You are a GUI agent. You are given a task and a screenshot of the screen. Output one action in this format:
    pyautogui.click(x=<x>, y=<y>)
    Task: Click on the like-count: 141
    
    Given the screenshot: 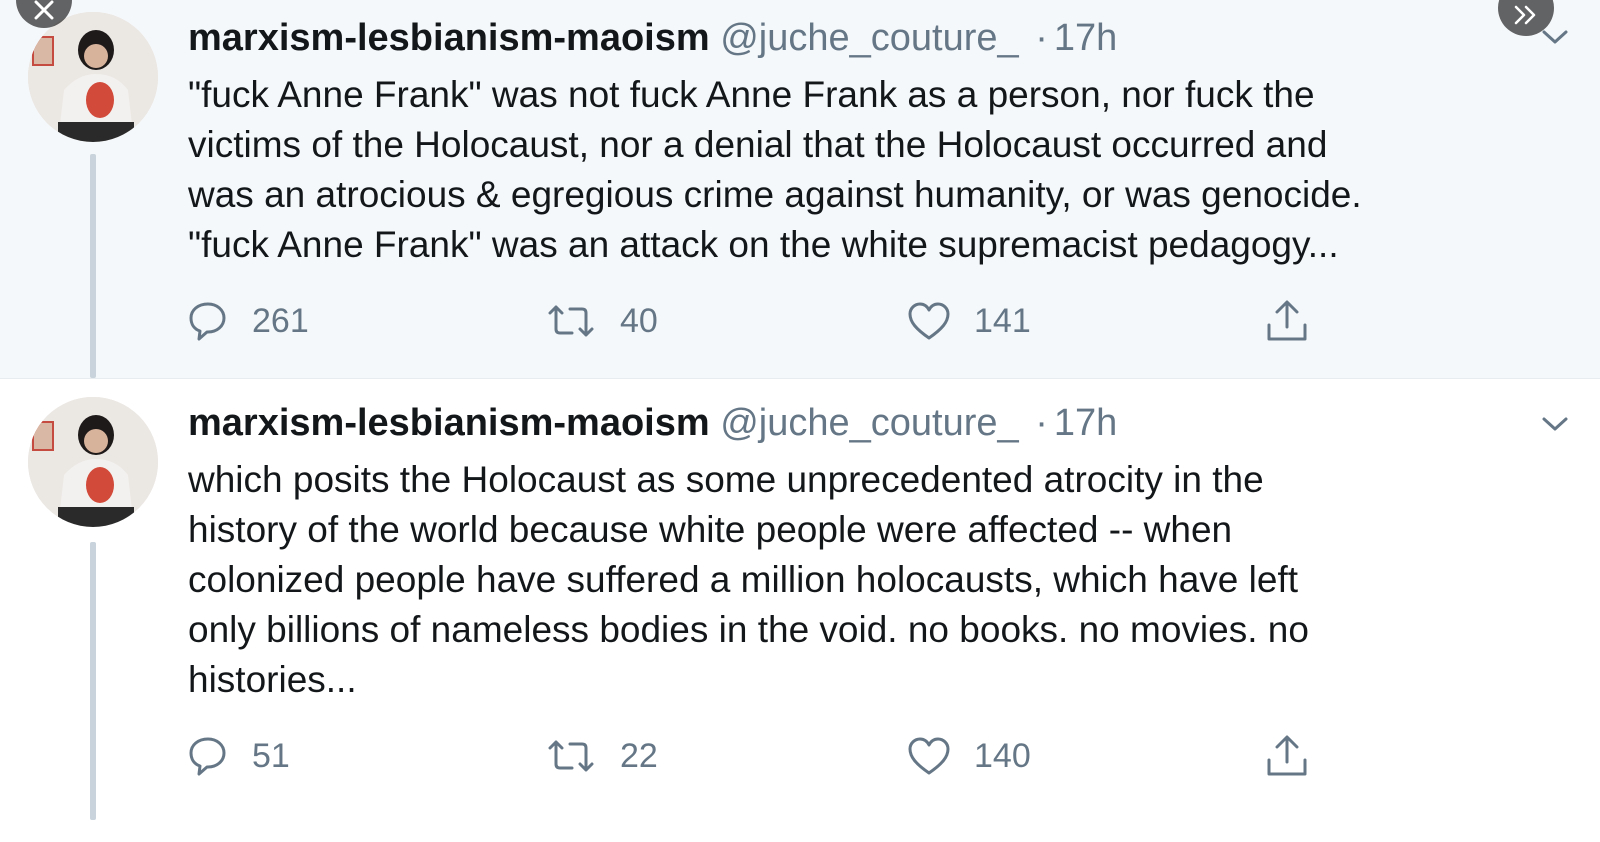 What is the action you would take?
    pyautogui.click(x=1002, y=320)
    